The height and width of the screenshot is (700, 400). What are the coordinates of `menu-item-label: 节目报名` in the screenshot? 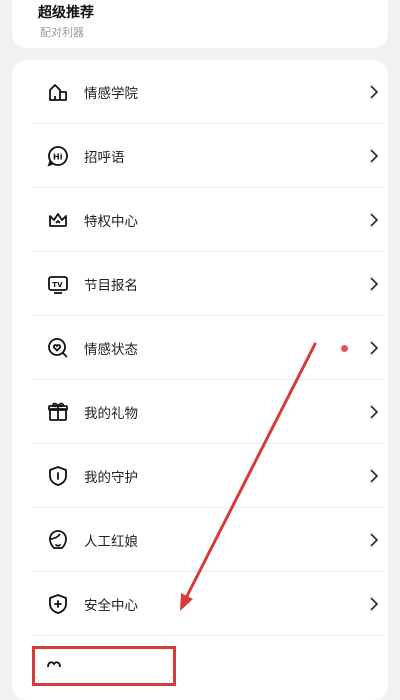 It's located at (111, 286).